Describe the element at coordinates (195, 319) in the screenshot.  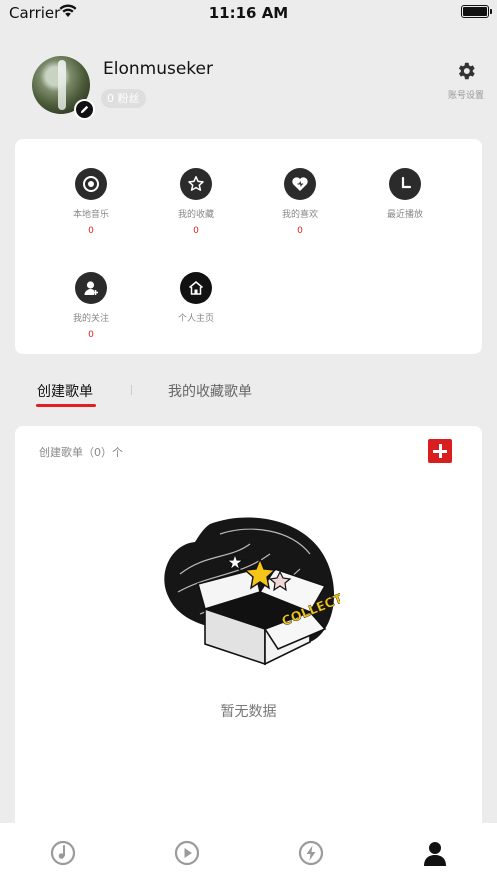
I see `grid-item-label: 个人主页` at that location.